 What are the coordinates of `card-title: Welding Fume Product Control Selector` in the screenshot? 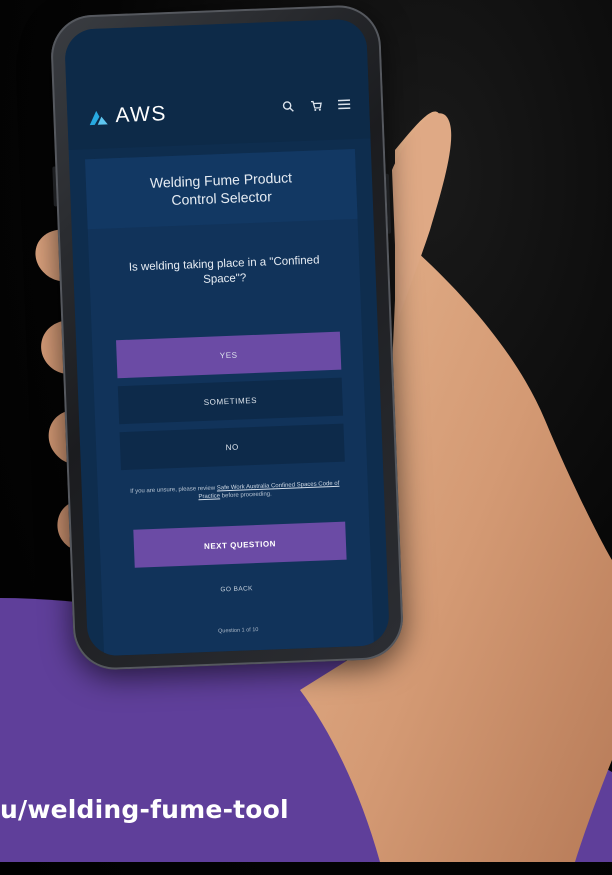 It's located at (221, 189).